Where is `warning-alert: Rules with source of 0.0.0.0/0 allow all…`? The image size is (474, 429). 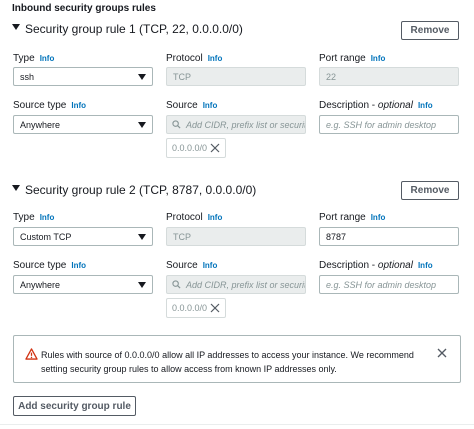
warning-alert: Rules with source of 0.0.0.0/0 allow all… is located at coordinates (237, 359).